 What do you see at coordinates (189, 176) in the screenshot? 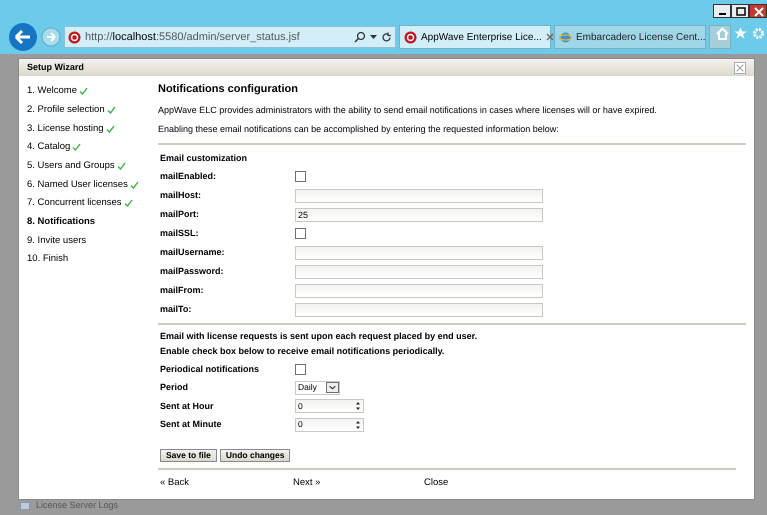
I see `field-label: mailEnabled:` at bounding box center [189, 176].